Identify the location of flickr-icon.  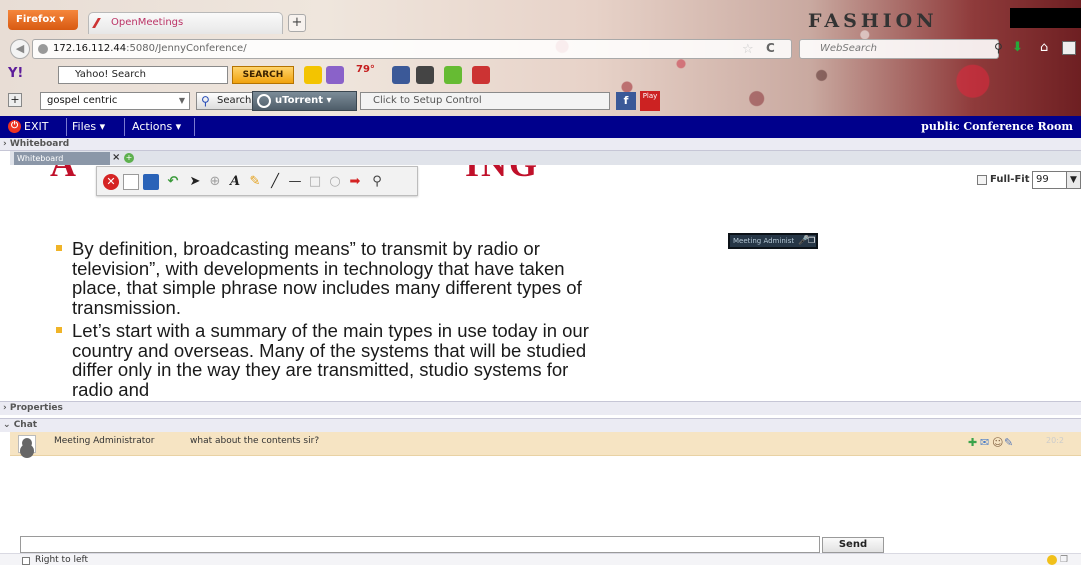
(425, 75).